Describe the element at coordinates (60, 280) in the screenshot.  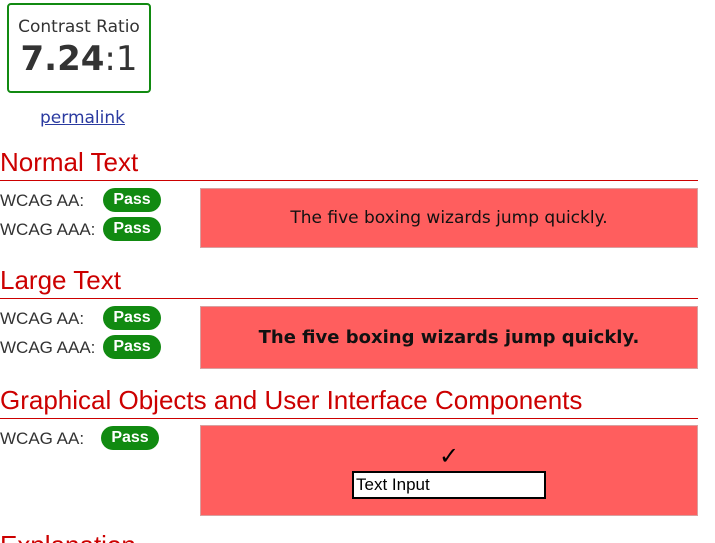
I see `section-title-large-text: Large Text` at that location.